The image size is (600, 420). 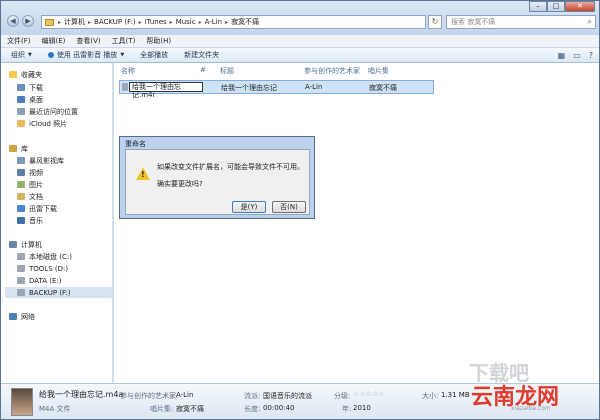 What do you see at coordinates (45, 280) in the screenshot?
I see `nav-label: DATA (E:)` at bounding box center [45, 280].